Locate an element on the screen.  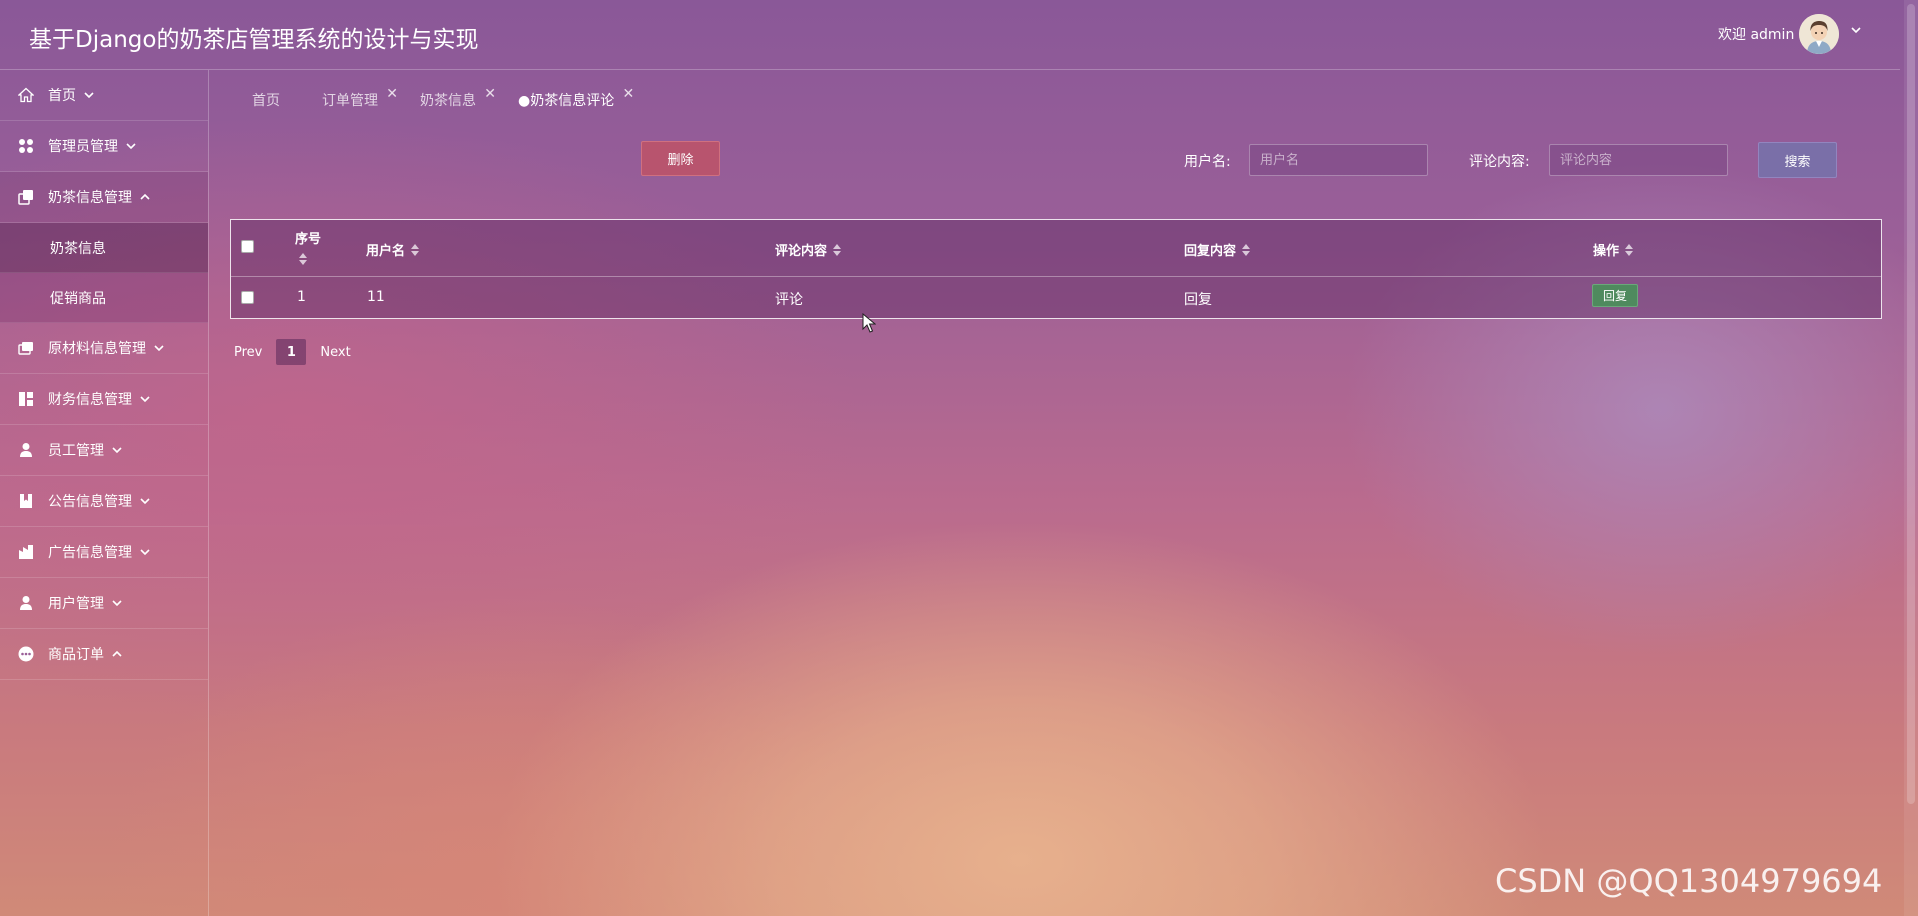
sidebar-subitem-milktea-info: 奶茶信息 is located at coordinates (104, 248).